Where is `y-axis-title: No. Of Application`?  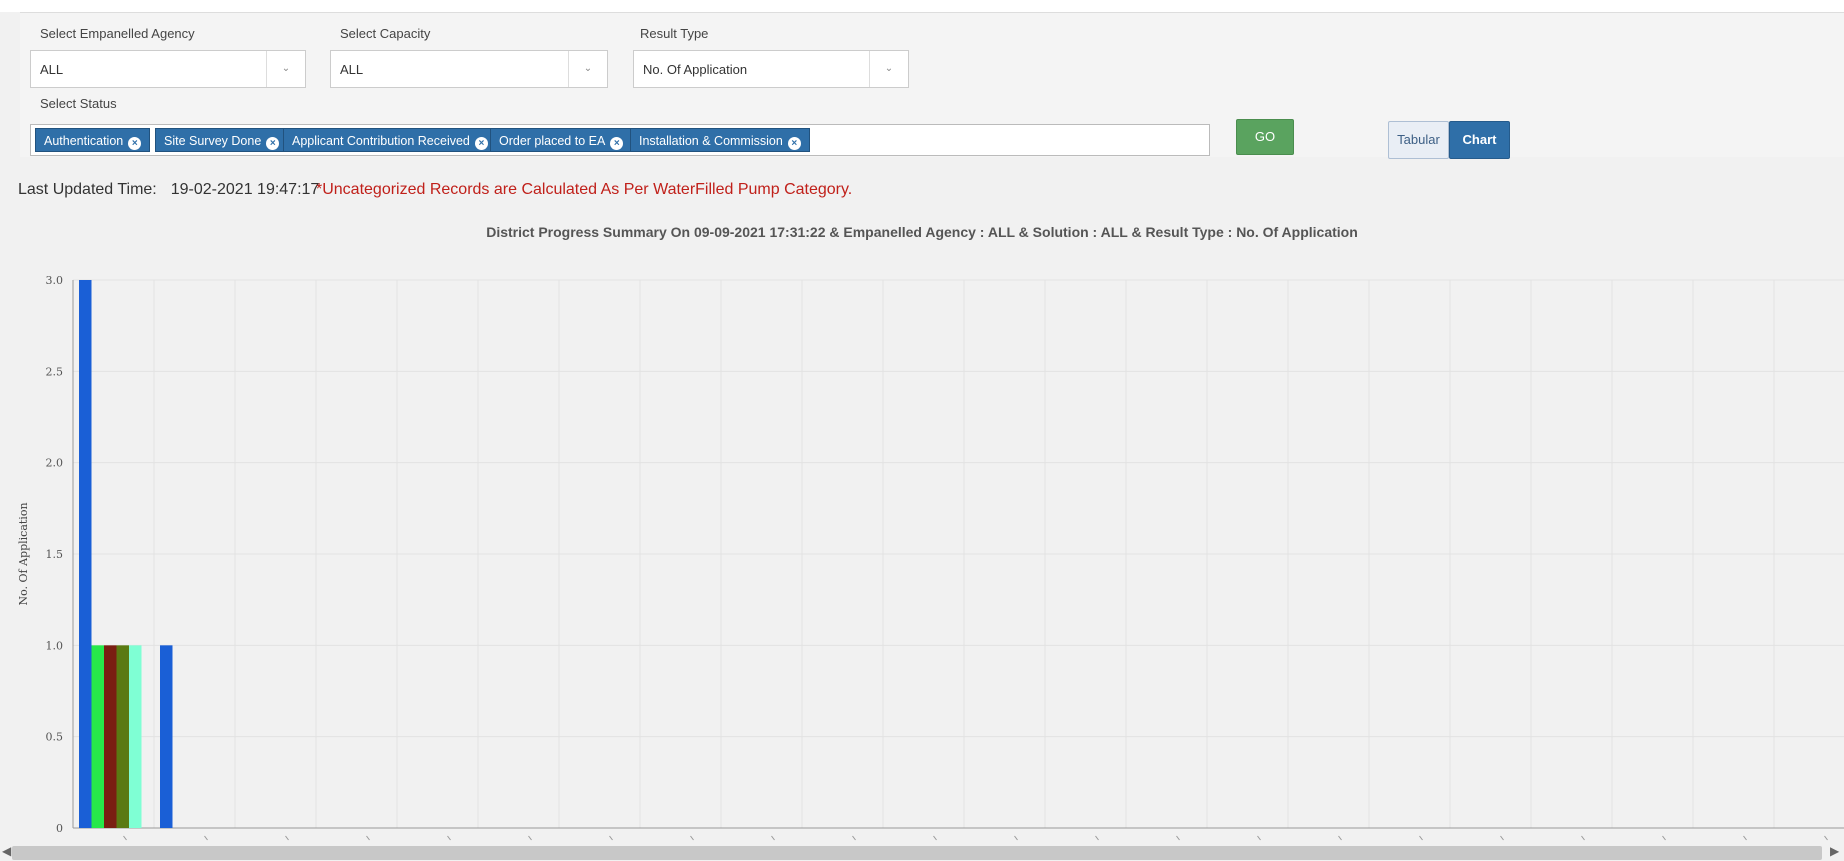 y-axis-title: No. Of Application is located at coordinates (23, 553).